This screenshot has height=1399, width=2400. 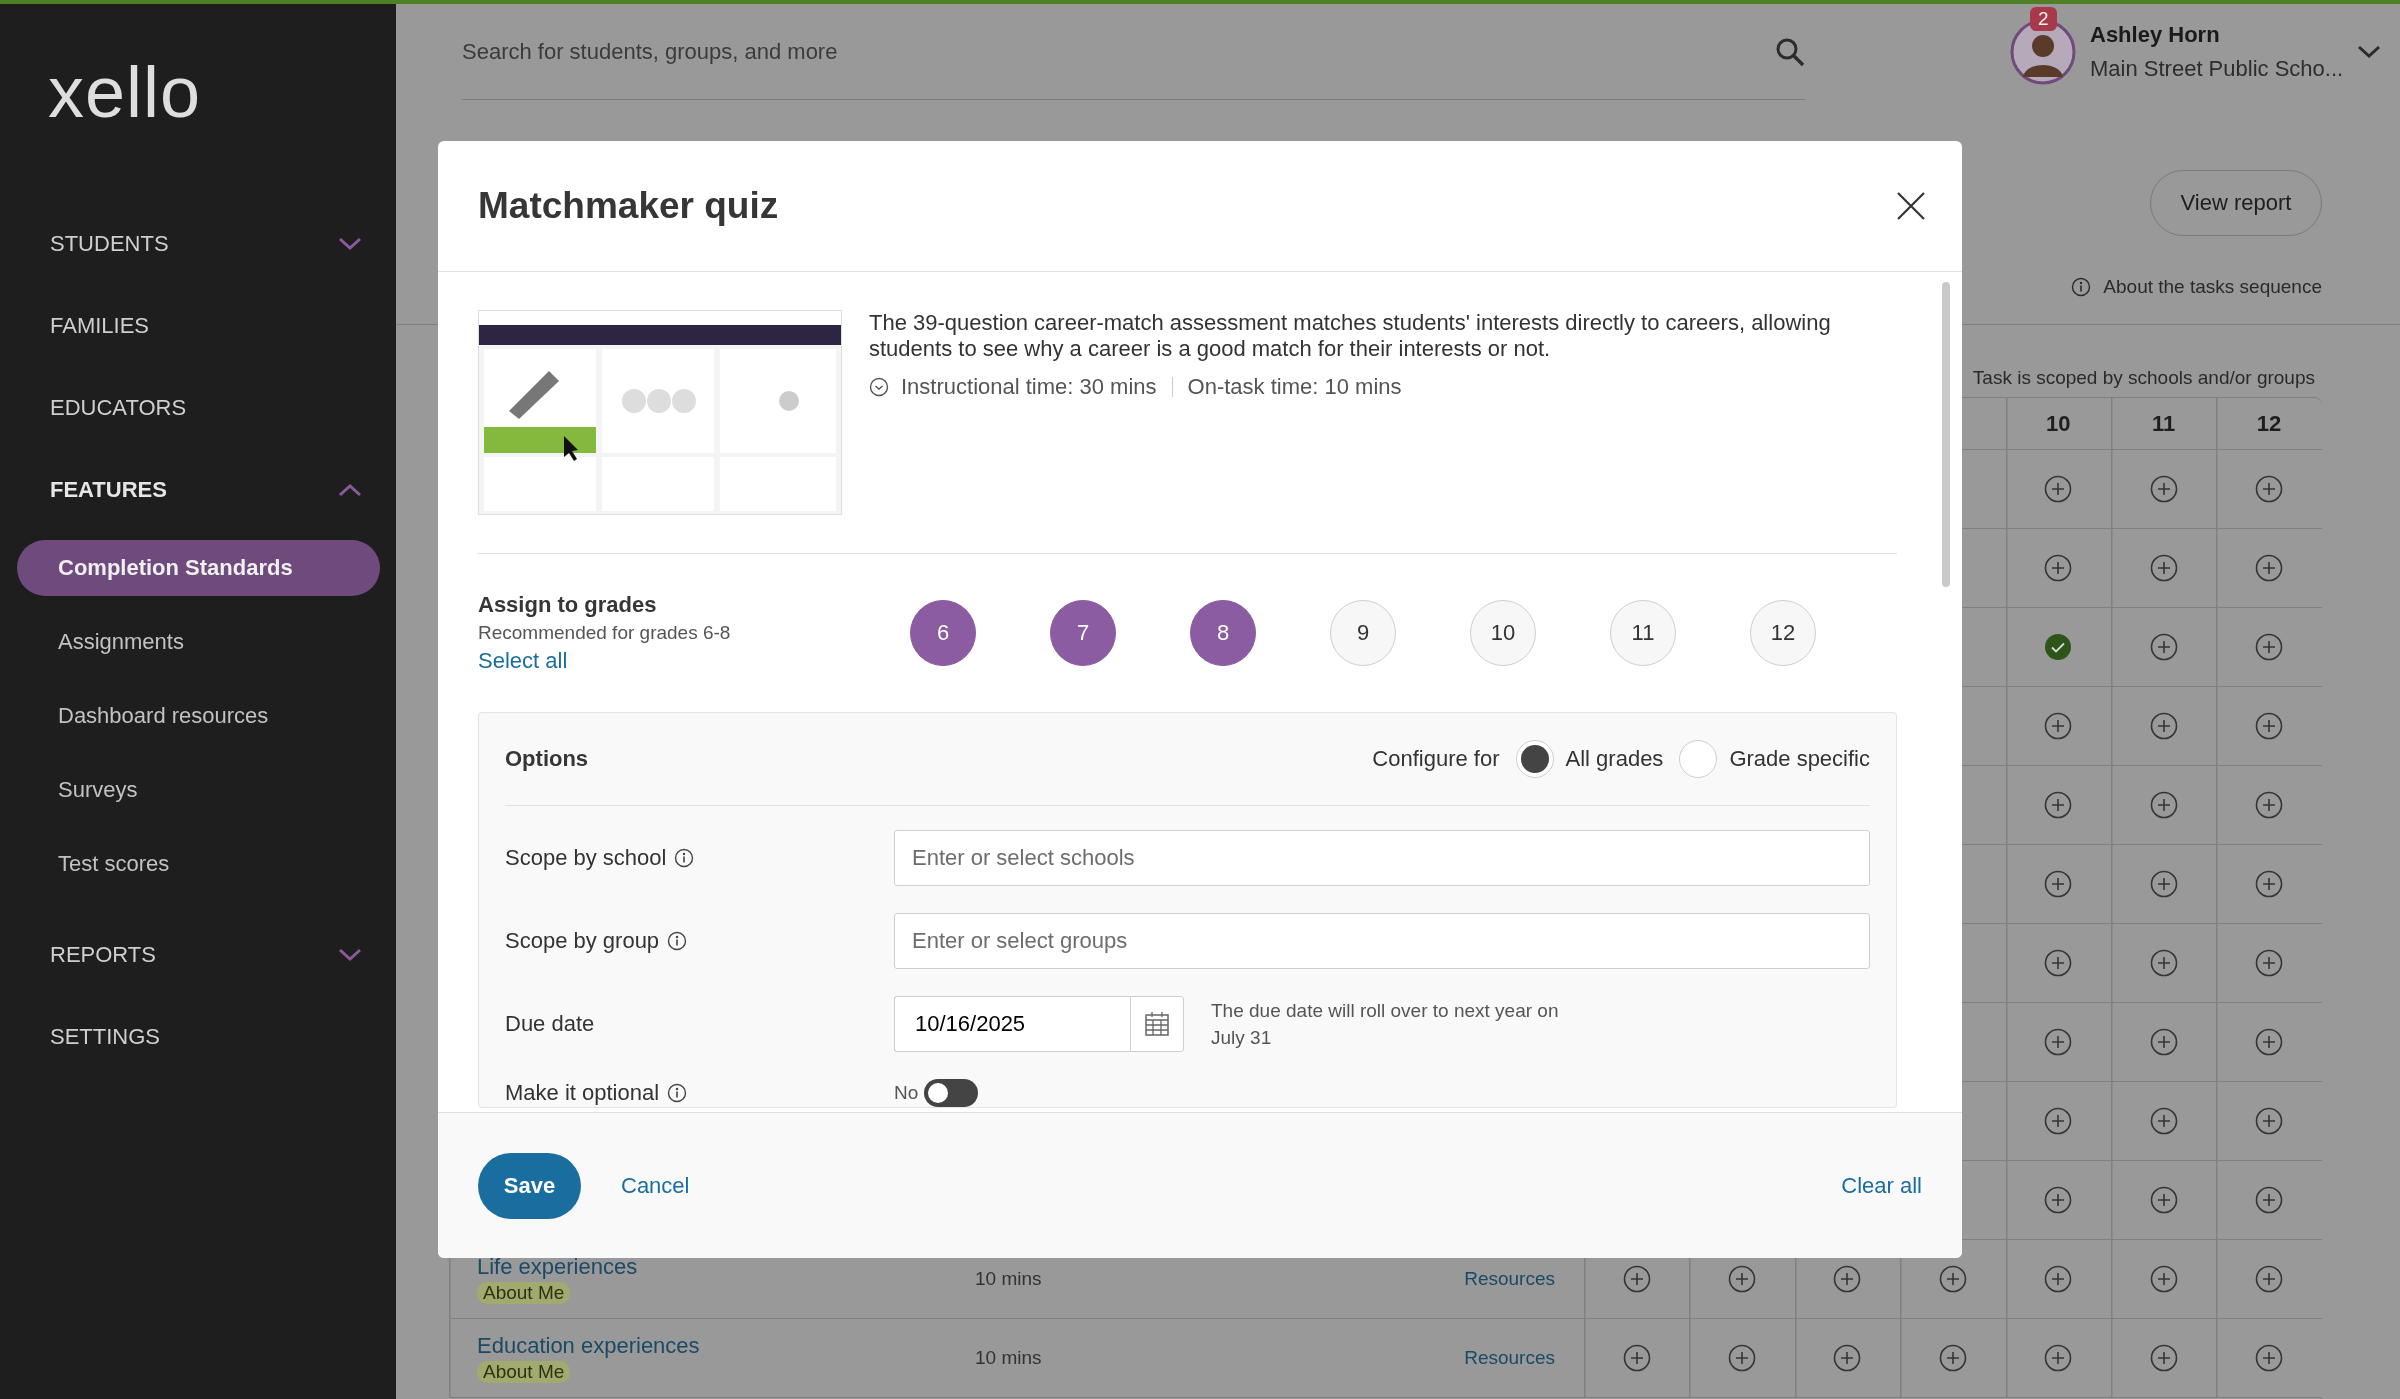 I want to click on calendar-button, so click(x=1157, y=1024).